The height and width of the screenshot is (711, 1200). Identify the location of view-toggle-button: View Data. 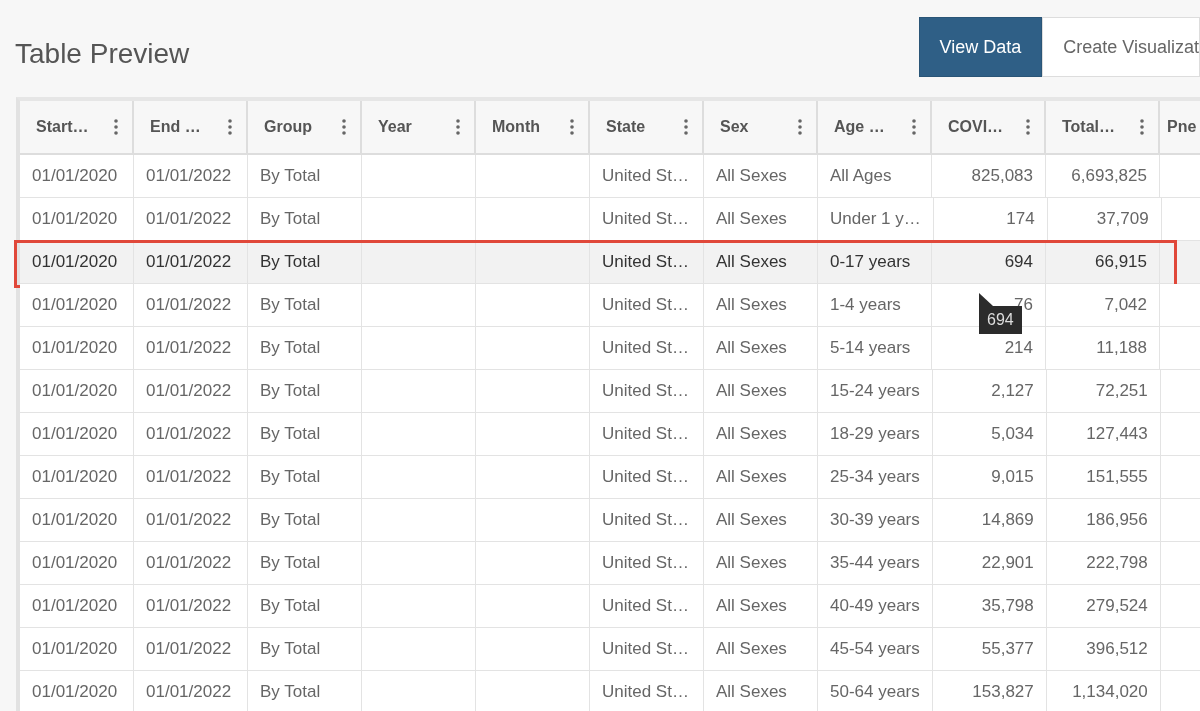
(980, 47).